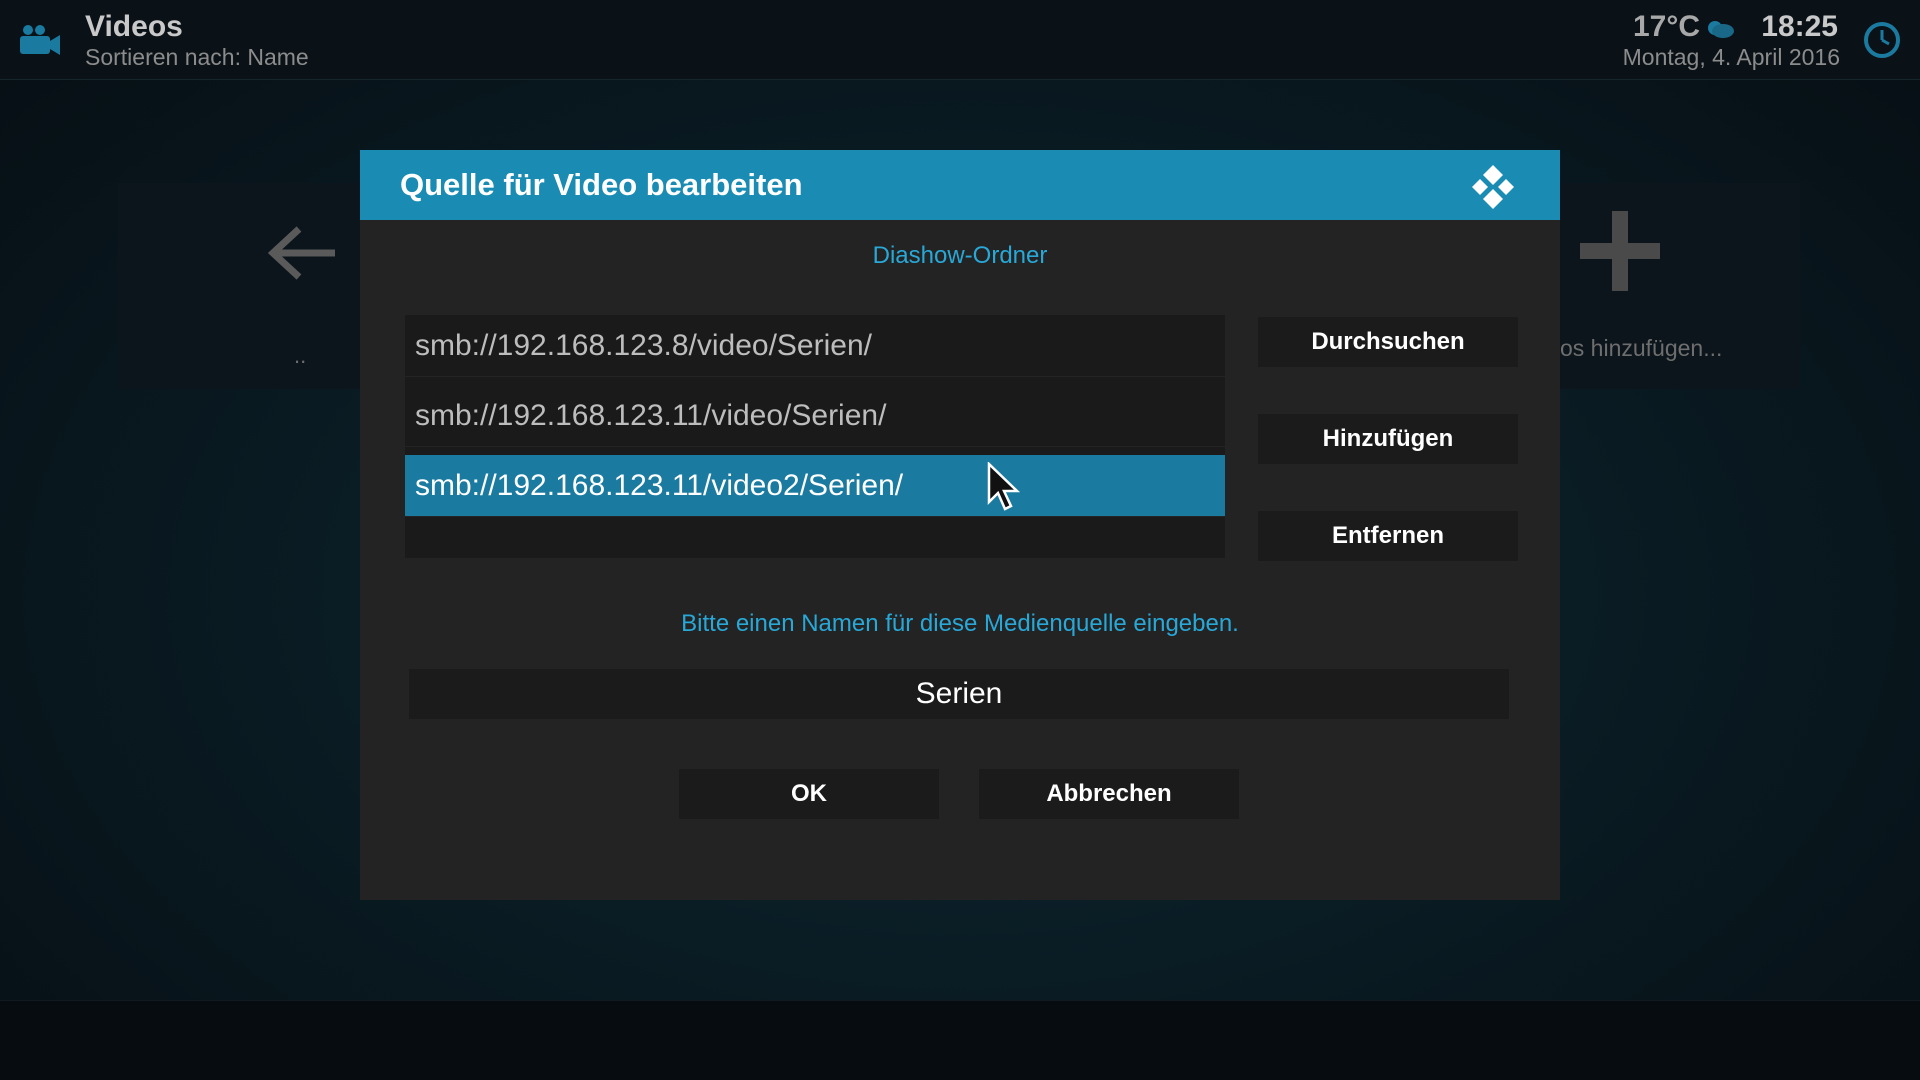  What do you see at coordinates (960, 1040) in the screenshot?
I see `bottom-bar` at bounding box center [960, 1040].